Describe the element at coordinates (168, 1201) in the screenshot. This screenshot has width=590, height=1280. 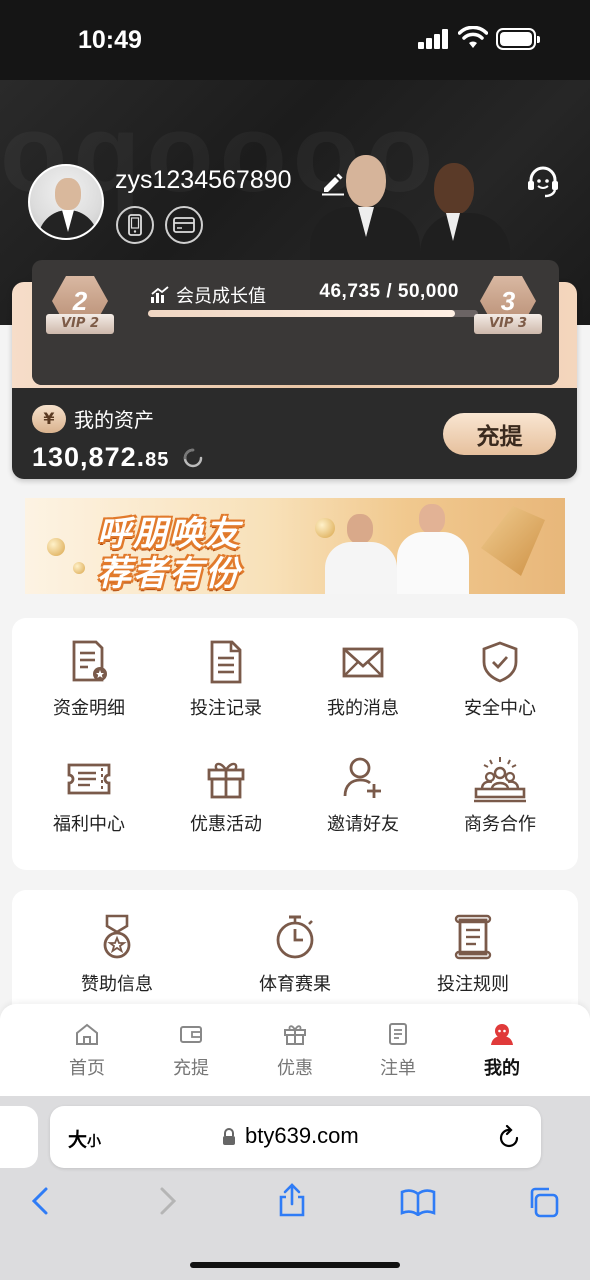
I see `forward-icon` at that location.